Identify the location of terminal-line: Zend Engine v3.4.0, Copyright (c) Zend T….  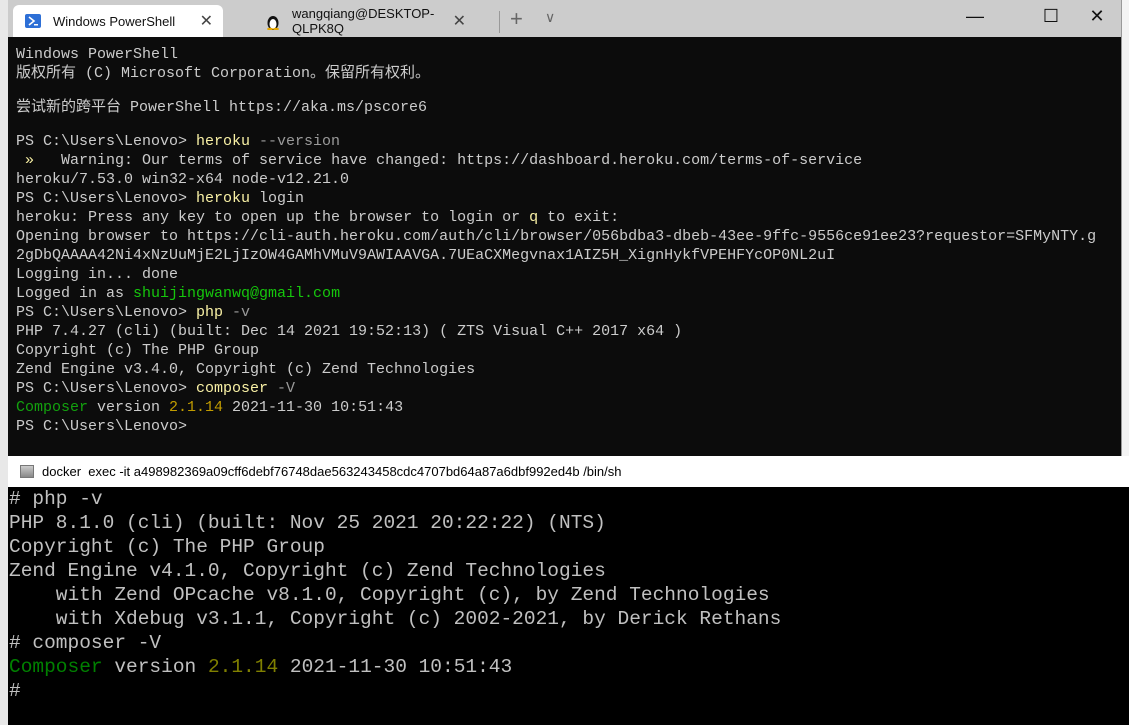
(556, 369).